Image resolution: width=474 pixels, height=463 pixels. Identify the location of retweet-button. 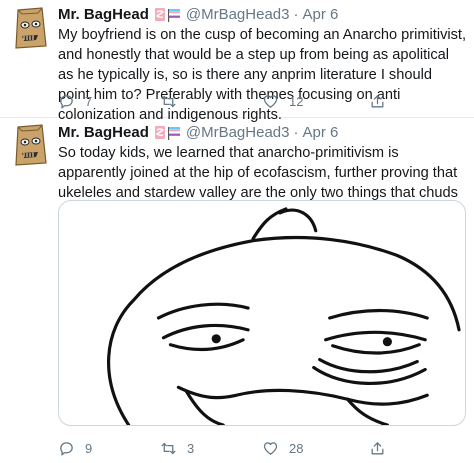
(173, 101).